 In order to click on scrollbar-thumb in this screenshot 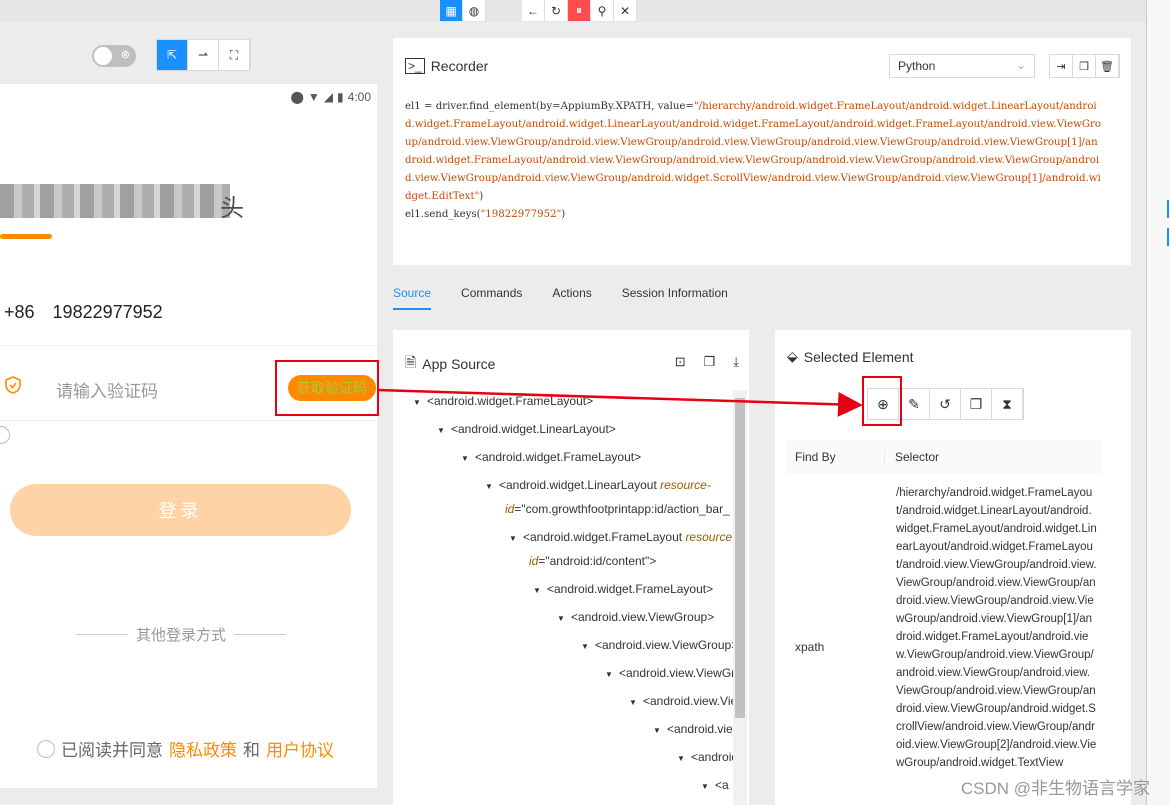, I will do `click(740, 558)`.